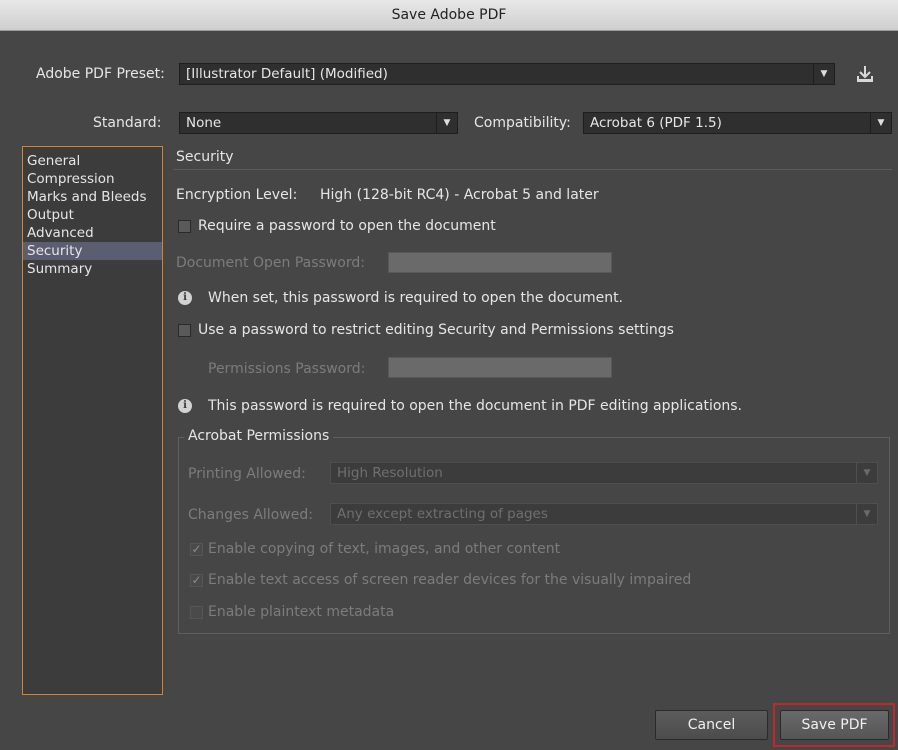 The image size is (898, 750). I want to click on sidebar-item-summary: Summary, so click(92, 269).